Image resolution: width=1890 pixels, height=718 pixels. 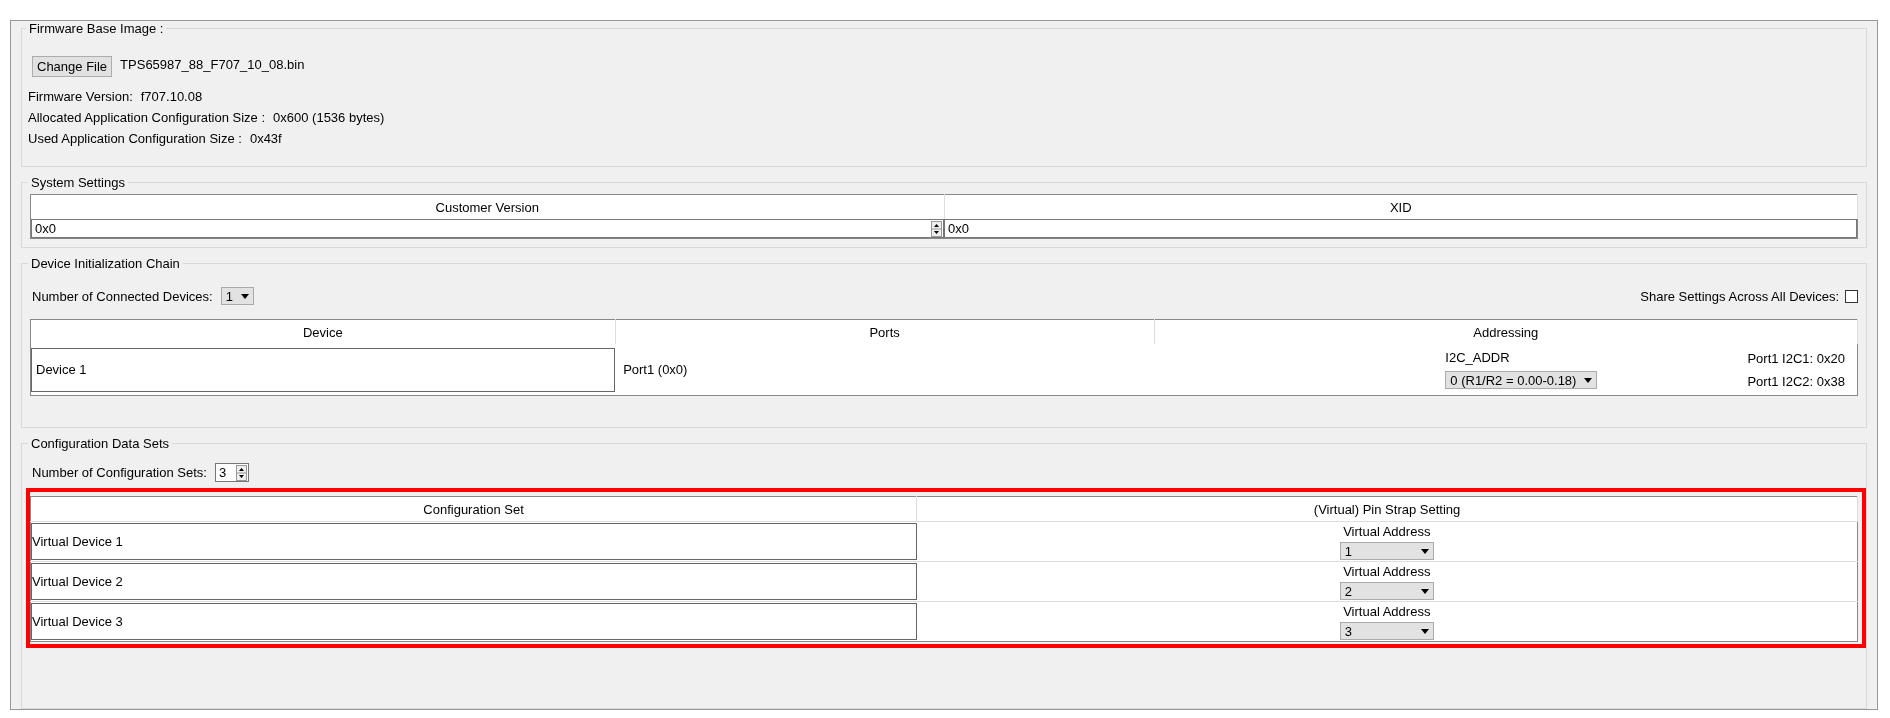 What do you see at coordinates (1796, 358) in the screenshot?
I see `i2c-address-text: Port1 I2C1: 0x20` at bounding box center [1796, 358].